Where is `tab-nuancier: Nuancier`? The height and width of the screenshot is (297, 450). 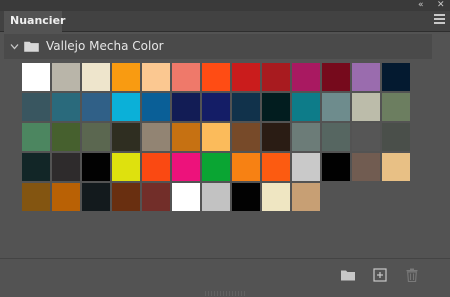
tab-nuancier: Nuancier is located at coordinates (35, 21).